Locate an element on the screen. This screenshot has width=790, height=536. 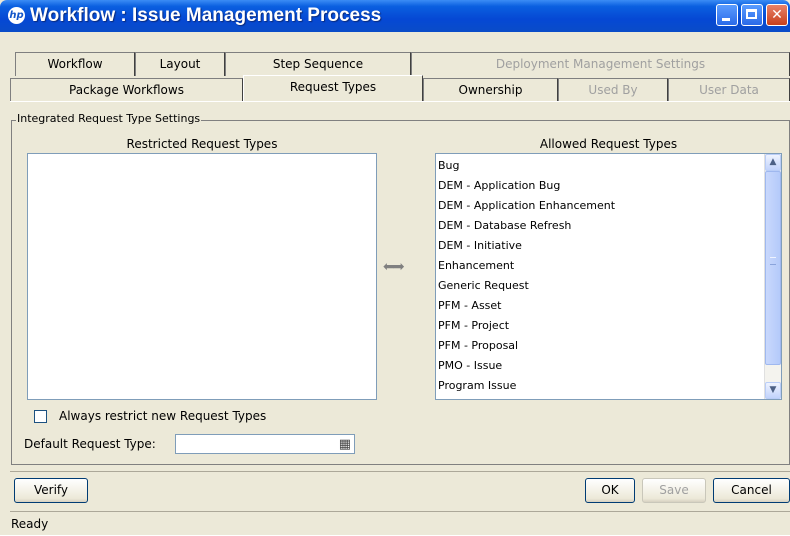
list-item: Bug is located at coordinates (526, 166).